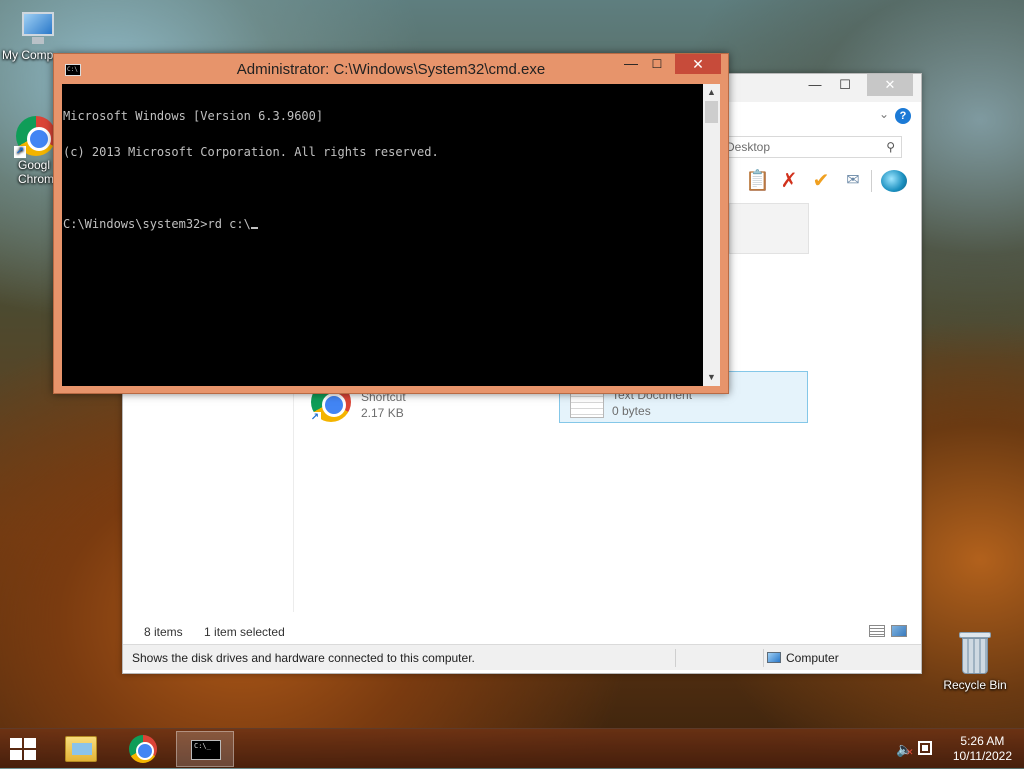  I want to click on status-bar: 8 items 1 item selected, so click(223, 632).